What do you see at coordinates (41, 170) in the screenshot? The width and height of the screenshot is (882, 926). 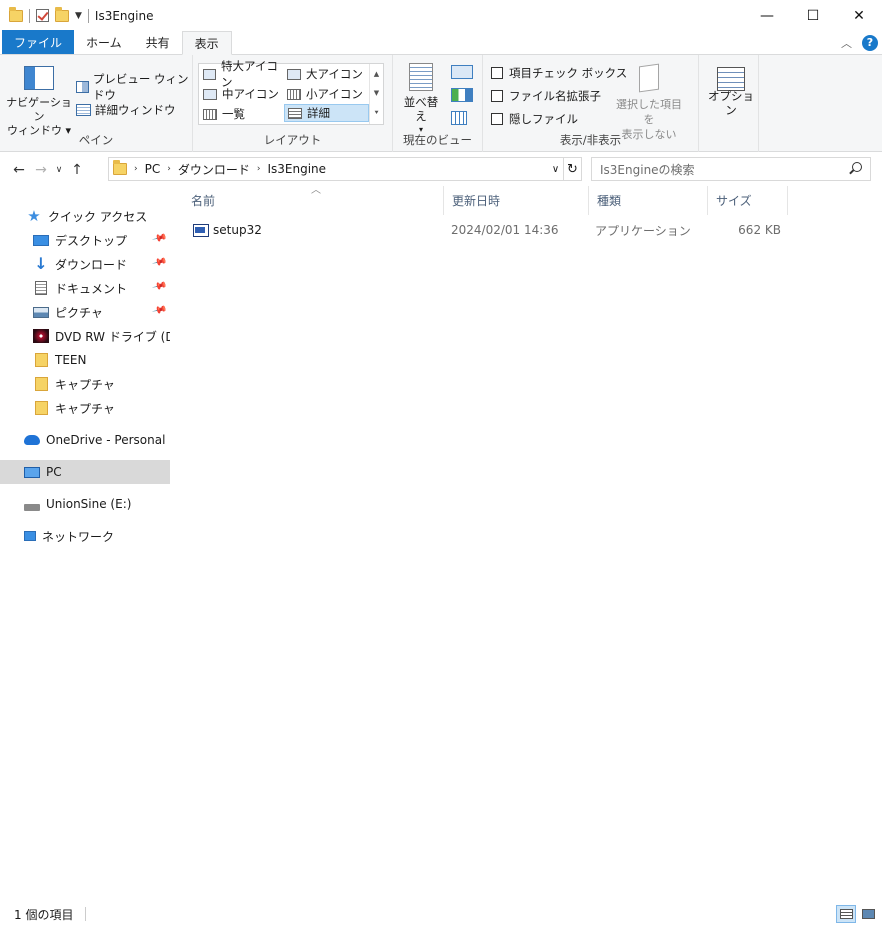 I see `forward-arrow-icon: →` at bounding box center [41, 170].